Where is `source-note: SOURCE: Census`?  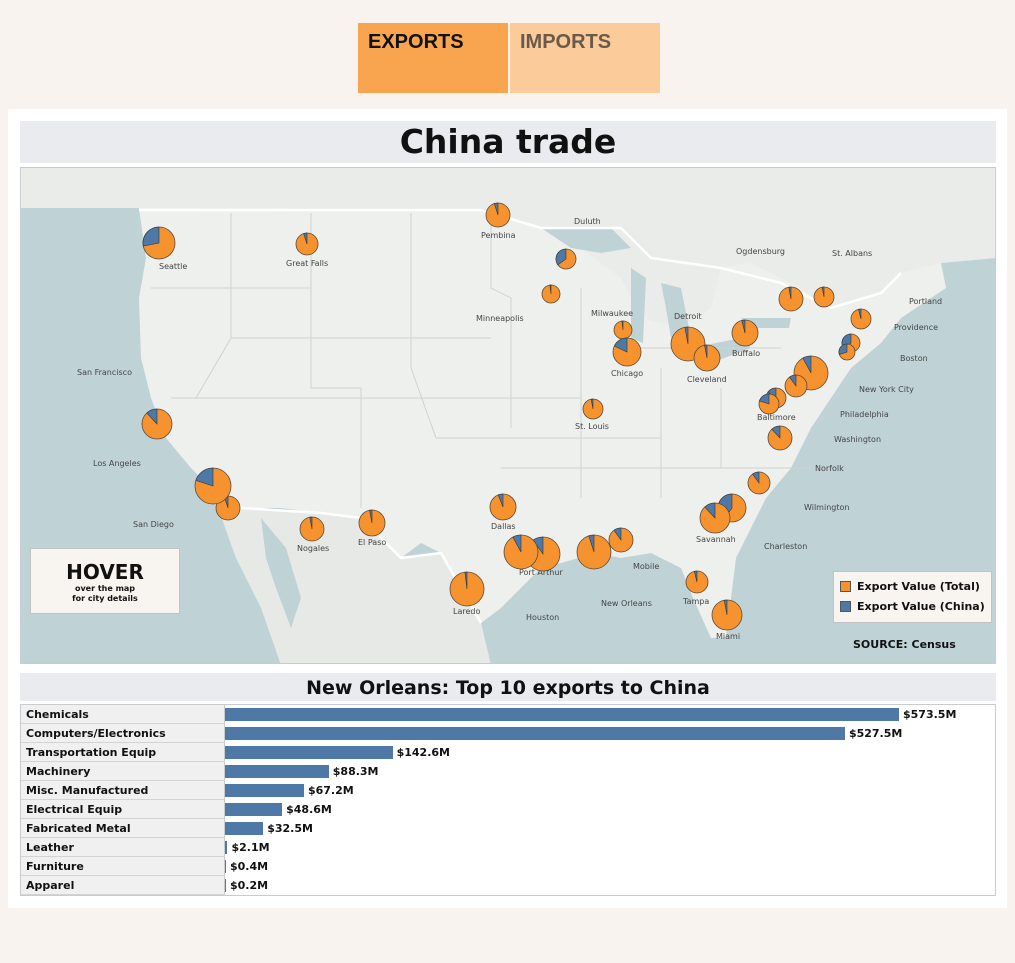
source-note: SOURCE: Census is located at coordinates (904, 644).